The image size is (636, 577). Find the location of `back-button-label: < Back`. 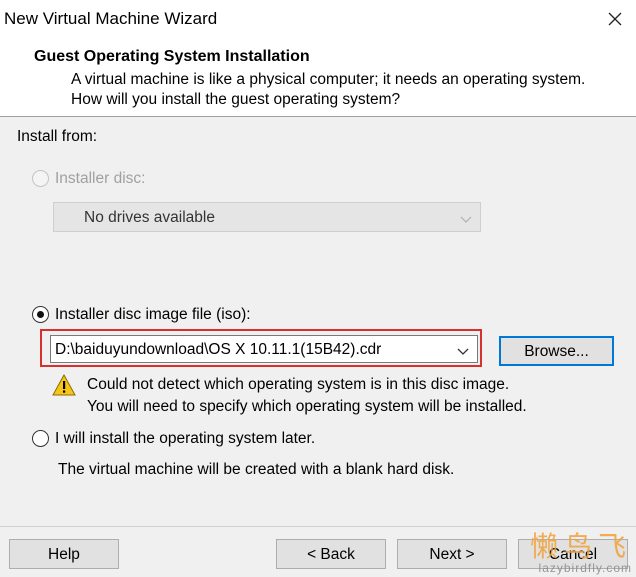

back-button-label: < Back is located at coordinates (331, 554).